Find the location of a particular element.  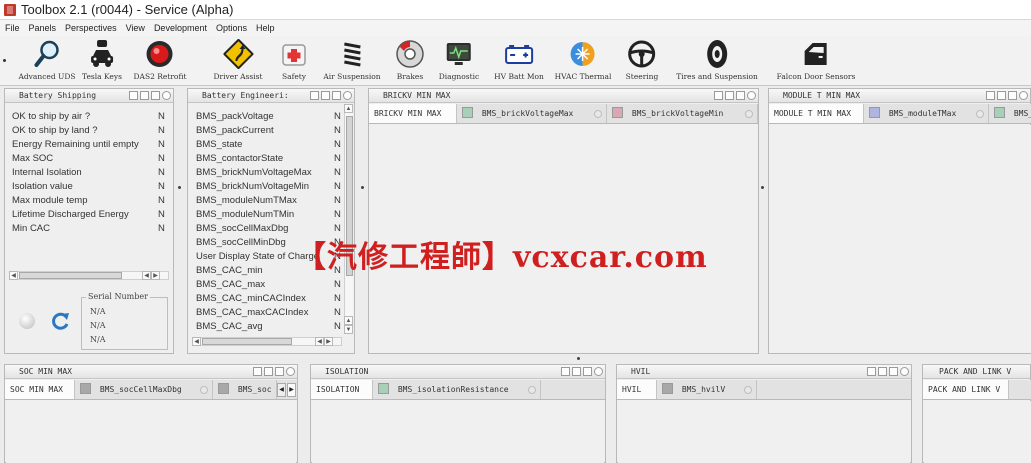

shipping-horizontal-scrollbar: ◀ ◀ ▶ is located at coordinates (89, 275).